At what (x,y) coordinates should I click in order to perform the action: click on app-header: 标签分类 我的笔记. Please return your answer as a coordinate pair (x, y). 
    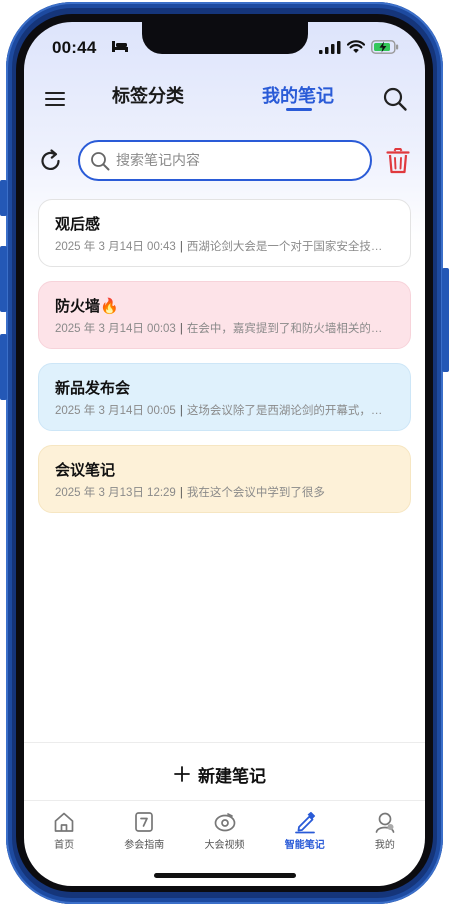
    Looking at the image, I should click on (224, 100).